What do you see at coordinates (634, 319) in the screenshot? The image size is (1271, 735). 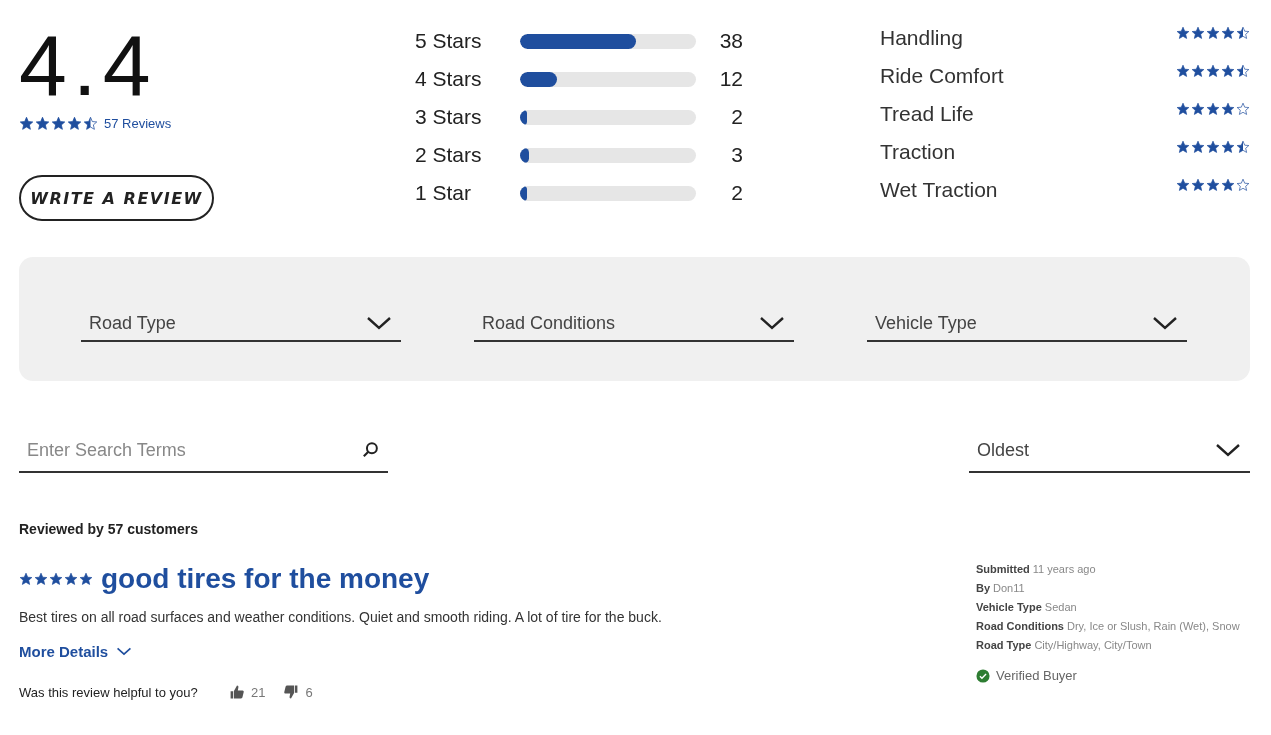 I see `filter-dropdown: Road Conditions` at bounding box center [634, 319].